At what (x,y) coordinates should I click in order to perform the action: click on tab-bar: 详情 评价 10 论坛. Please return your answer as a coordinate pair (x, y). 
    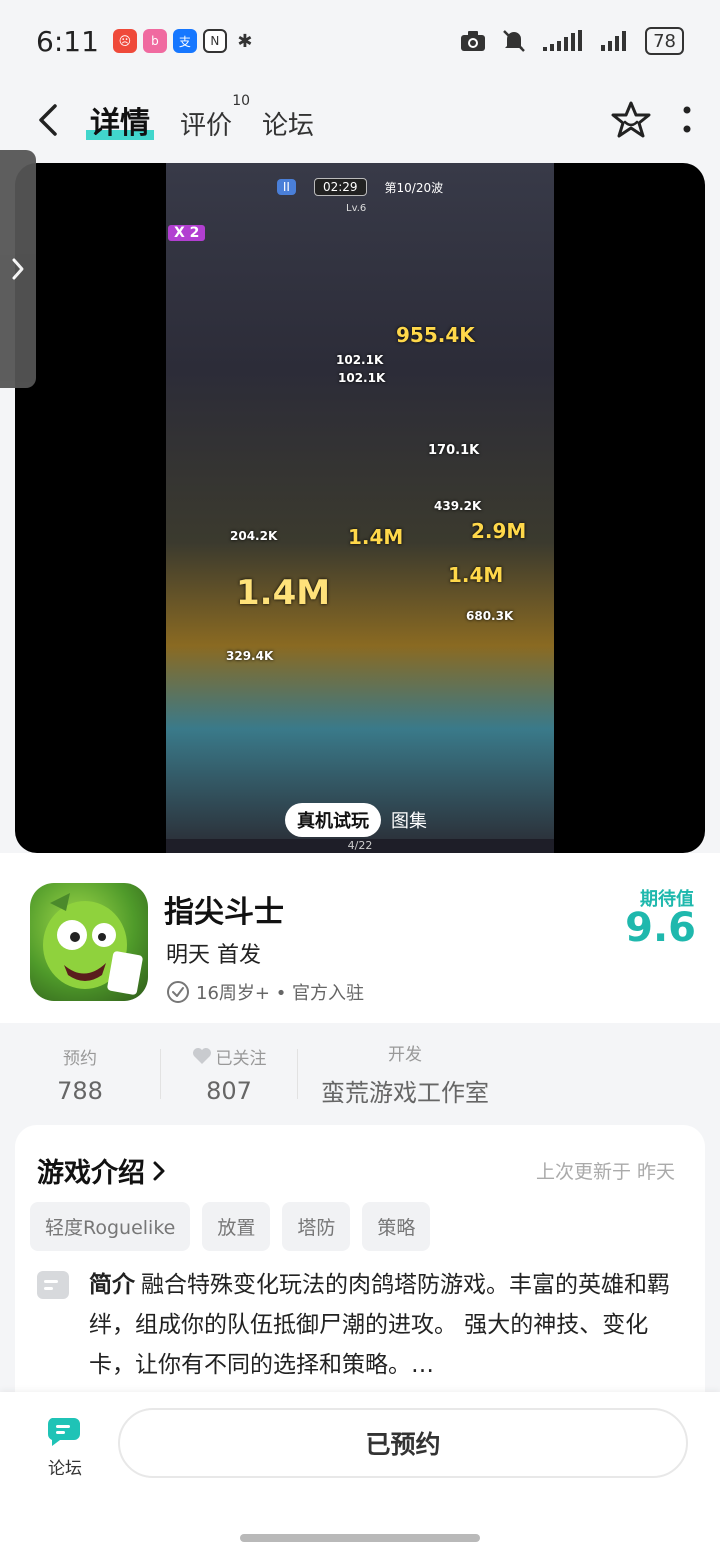
    Looking at the image, I should click on (200, 117).